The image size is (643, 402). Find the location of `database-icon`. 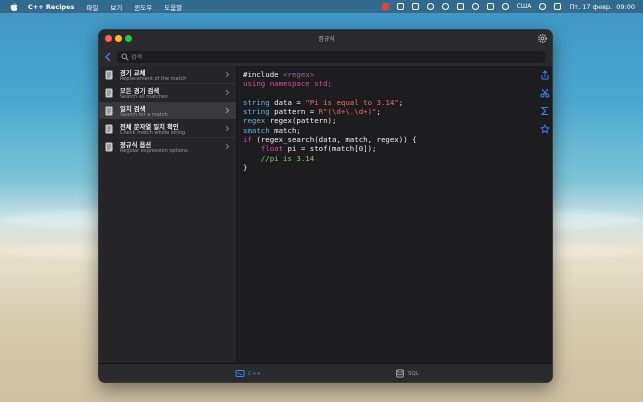

database-icon is located at coordinates (400, 373).